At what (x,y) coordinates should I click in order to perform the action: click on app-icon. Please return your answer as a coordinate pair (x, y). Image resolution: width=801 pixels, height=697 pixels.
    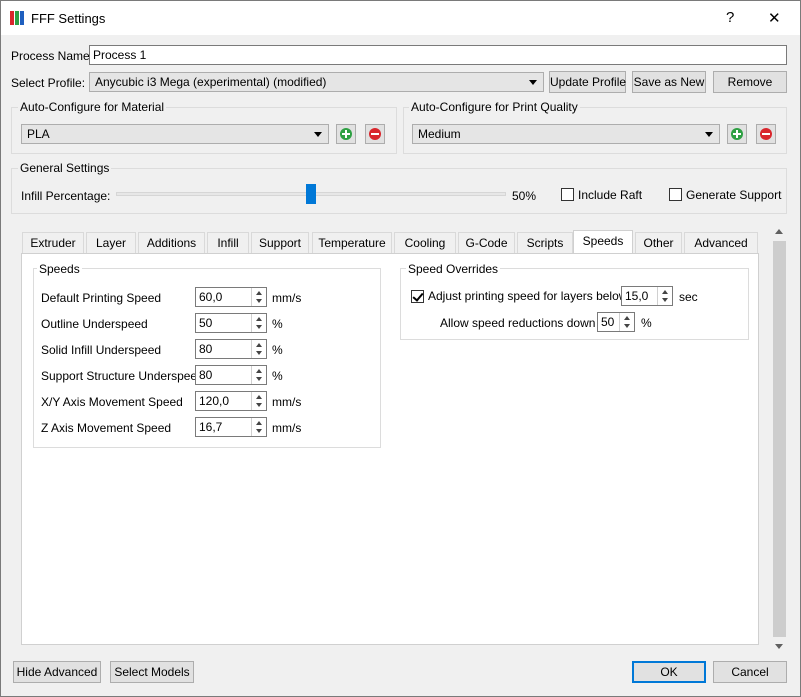
    Looking at the image, I should click on (17, 18).